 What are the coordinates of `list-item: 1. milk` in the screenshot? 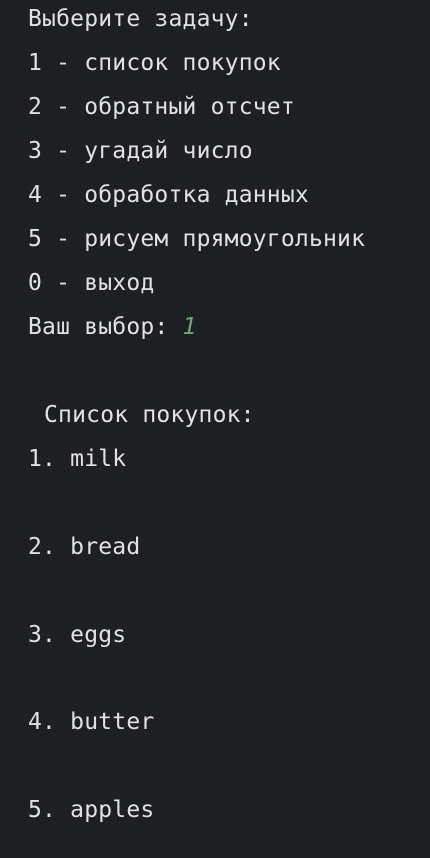 It's located at (77, 459).